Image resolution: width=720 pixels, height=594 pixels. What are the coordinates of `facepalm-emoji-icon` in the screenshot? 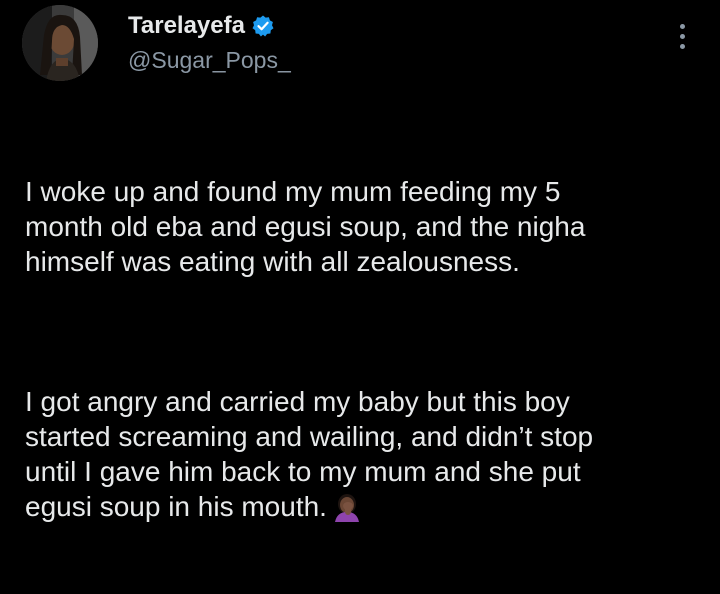 It's located at (347, 506).